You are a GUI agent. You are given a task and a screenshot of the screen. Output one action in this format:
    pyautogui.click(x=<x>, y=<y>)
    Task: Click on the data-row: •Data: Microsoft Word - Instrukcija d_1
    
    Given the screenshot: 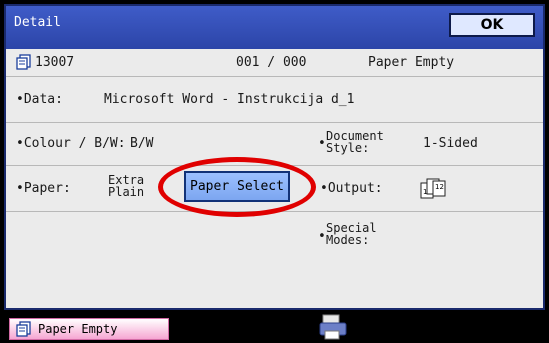 What is the action you would take?
    pyautogui.click(x=274, y=99)
    